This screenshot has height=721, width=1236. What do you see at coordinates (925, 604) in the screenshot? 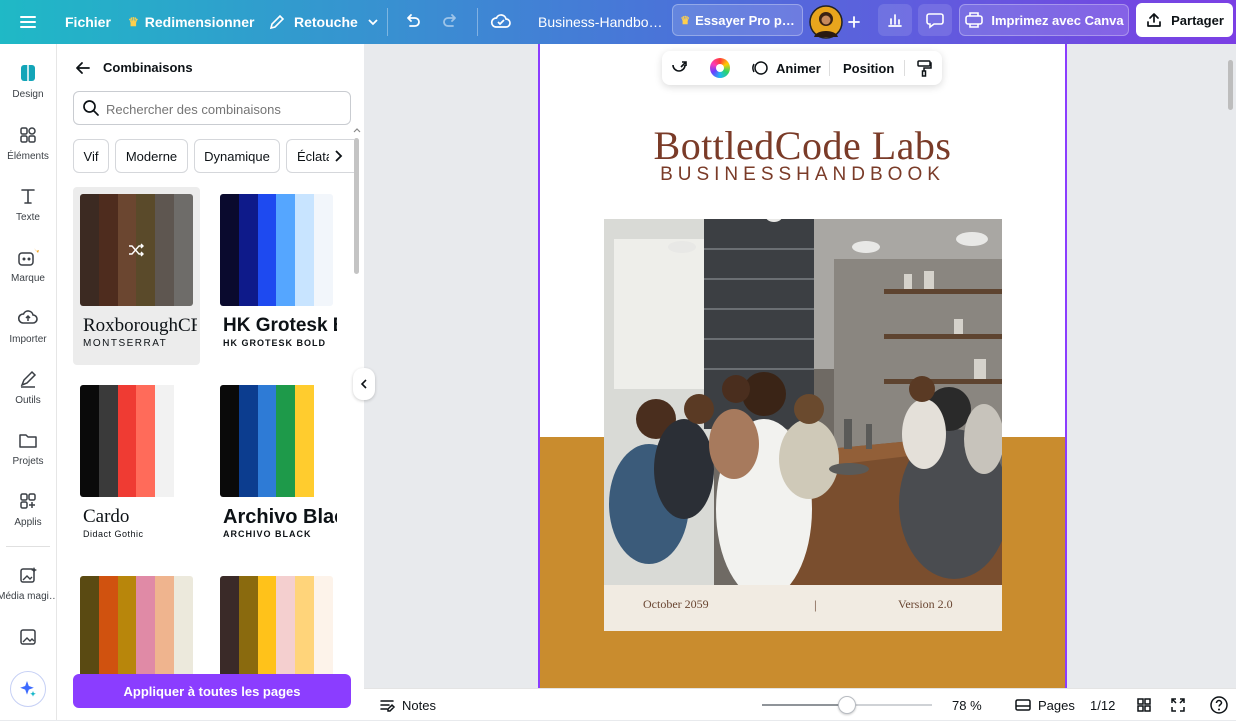
I see `document-version: Version 2.0` at bounding box center [925, 604].